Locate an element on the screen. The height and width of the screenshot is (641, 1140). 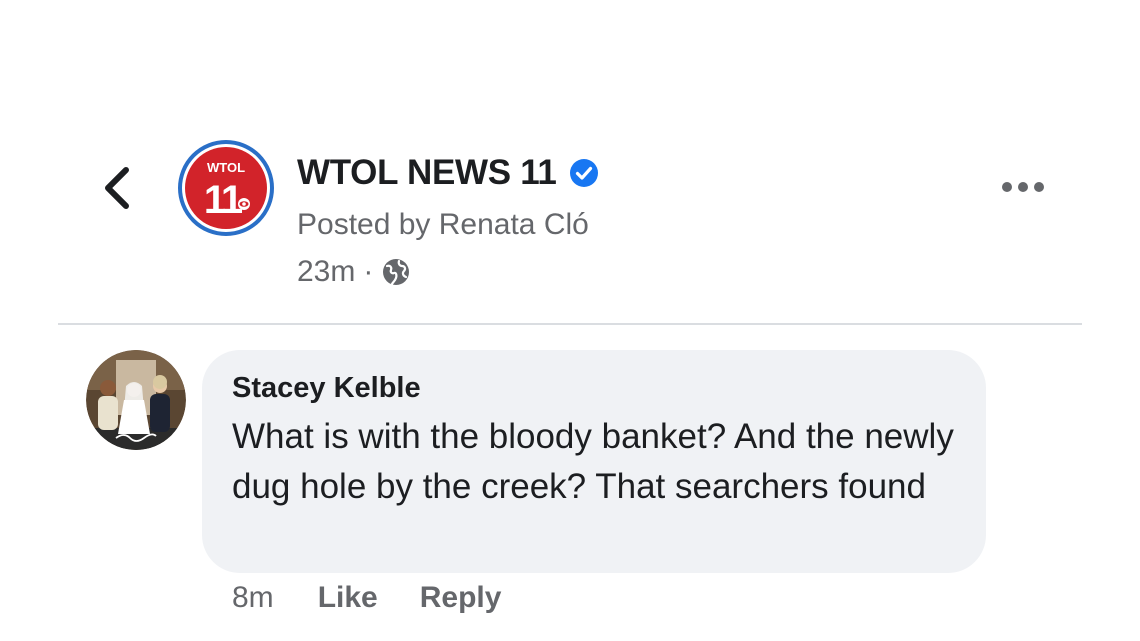
post-meta: 23m · is located at coordinates (354, 272).